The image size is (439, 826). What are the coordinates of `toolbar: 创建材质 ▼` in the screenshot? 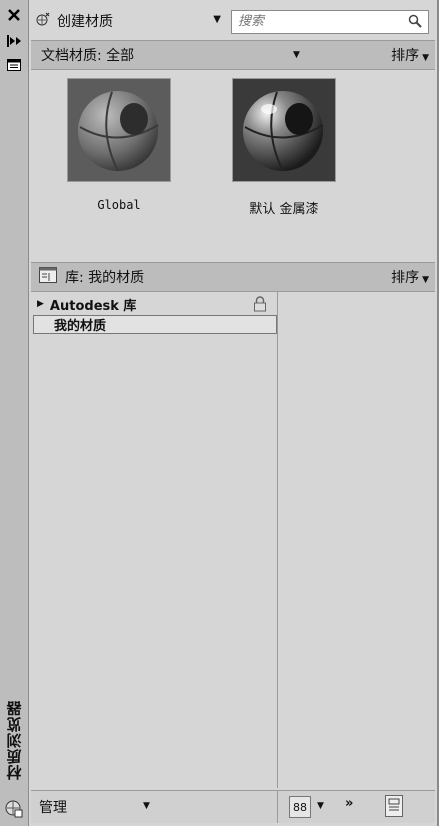 It's located at (232, 21).